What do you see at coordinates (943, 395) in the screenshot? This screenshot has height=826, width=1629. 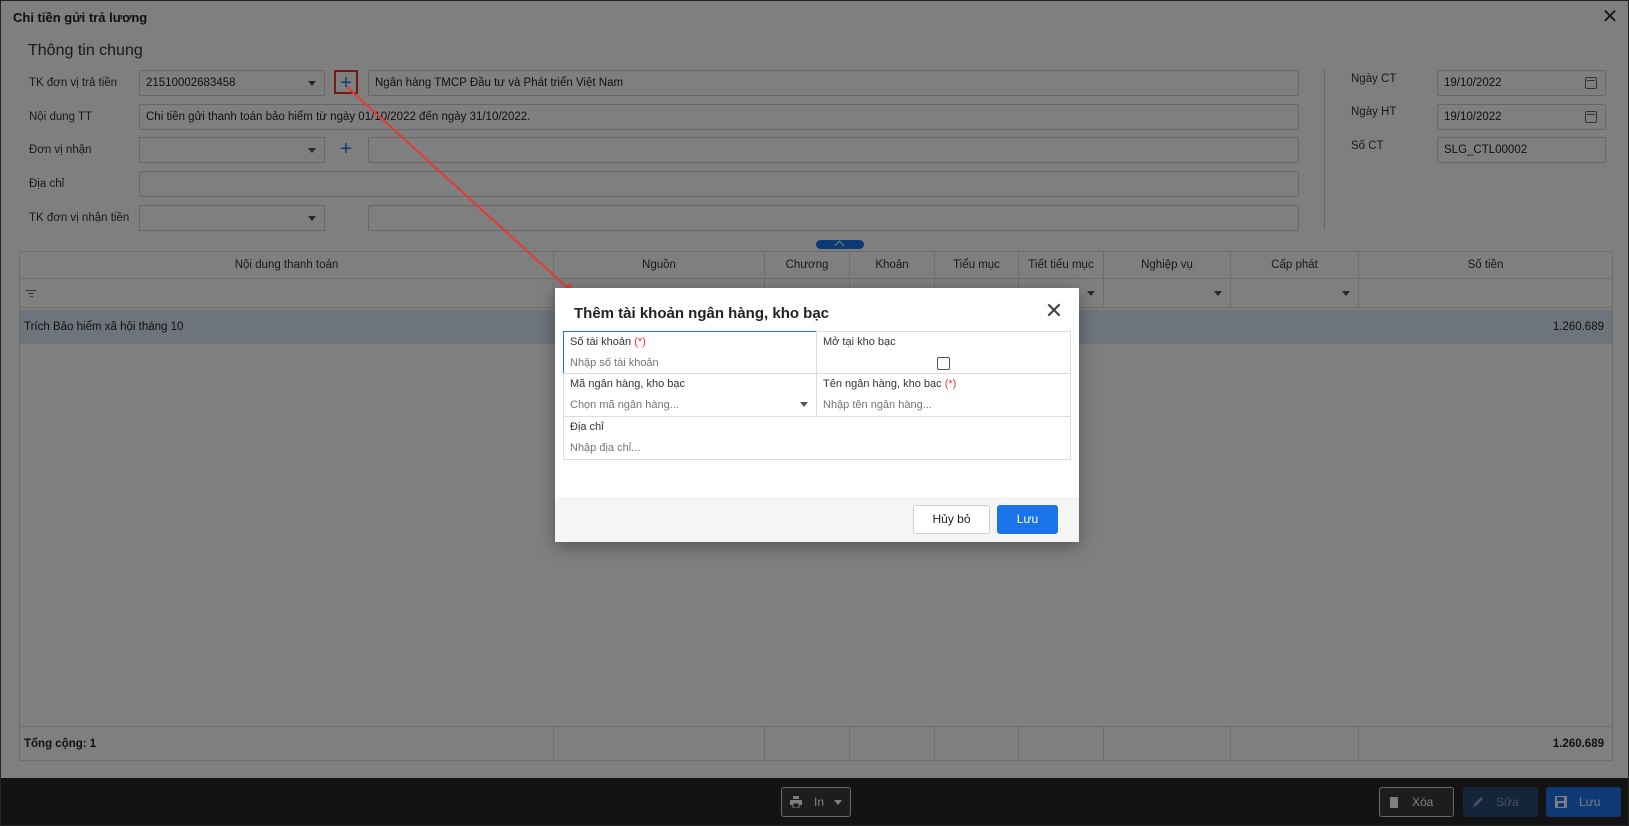 I see `ten-ngan-hang-field: Tên ngân hàng, kho bạc (*)` at bounding box center [943, 395].